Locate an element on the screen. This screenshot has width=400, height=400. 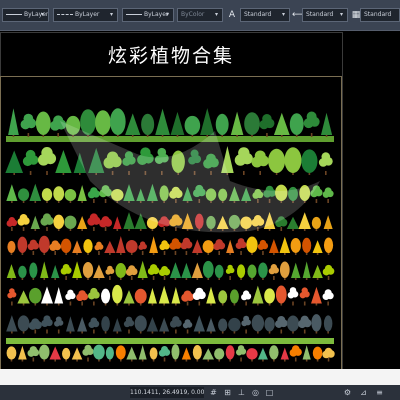
lineweight-dropdown: ByLayer ▾ is located at coordinates (148, 15).